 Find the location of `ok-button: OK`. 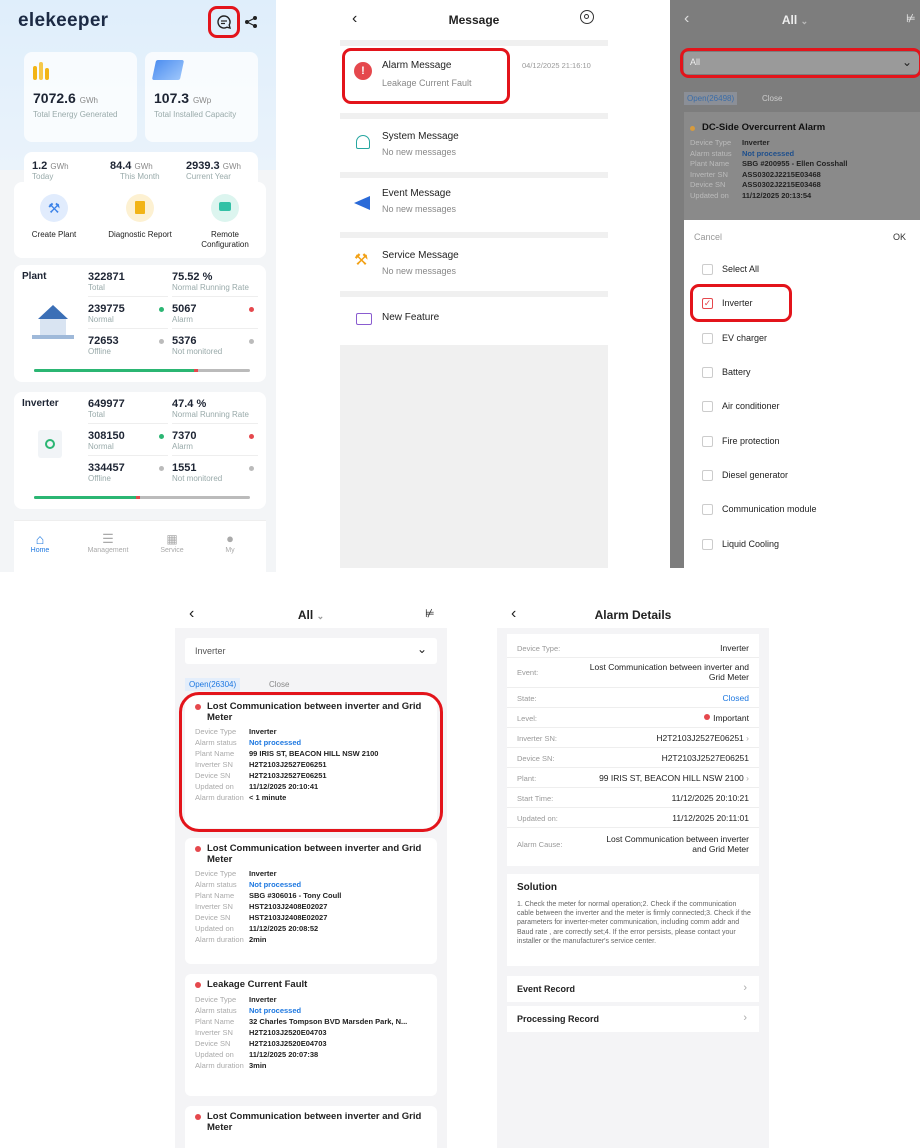

ok-button: OK is located at coordinates (899, 237).